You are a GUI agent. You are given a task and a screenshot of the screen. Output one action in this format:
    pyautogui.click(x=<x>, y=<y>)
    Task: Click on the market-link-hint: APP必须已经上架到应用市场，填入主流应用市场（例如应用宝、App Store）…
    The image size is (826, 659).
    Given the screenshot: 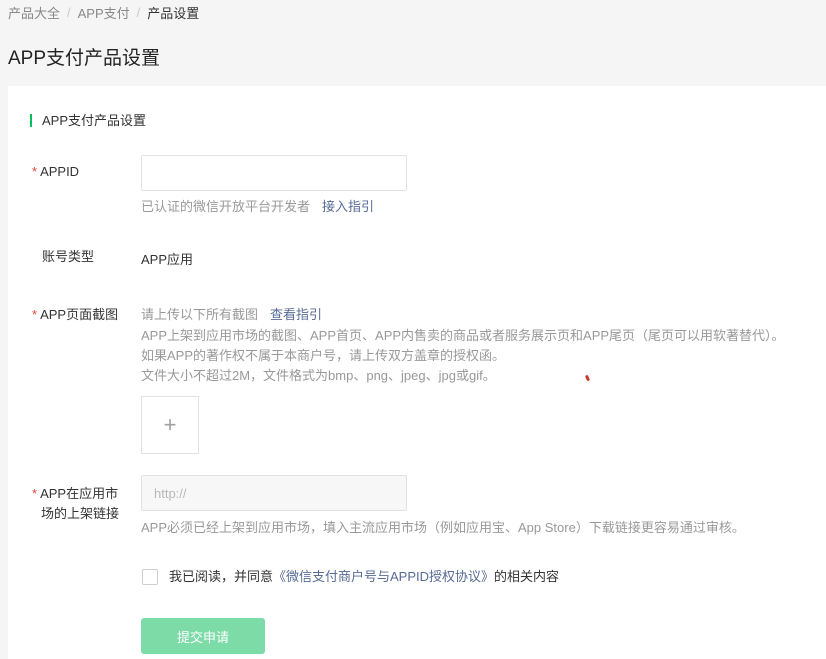 What is the action you would take?
    pyautogui.click(x=443, y=527)
    